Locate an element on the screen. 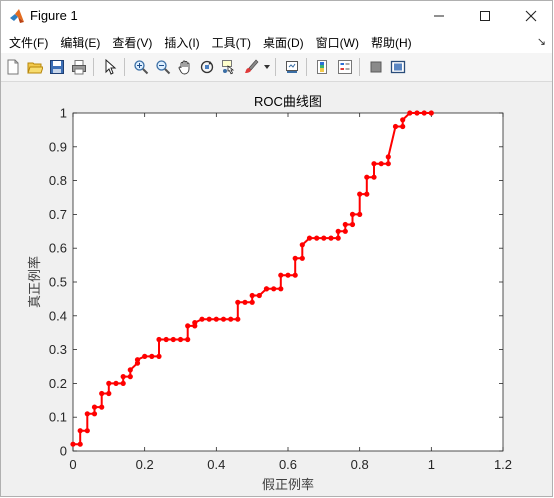 The image size is (554, 498). matlab-logo-icon is located at coordinates (17, 16).